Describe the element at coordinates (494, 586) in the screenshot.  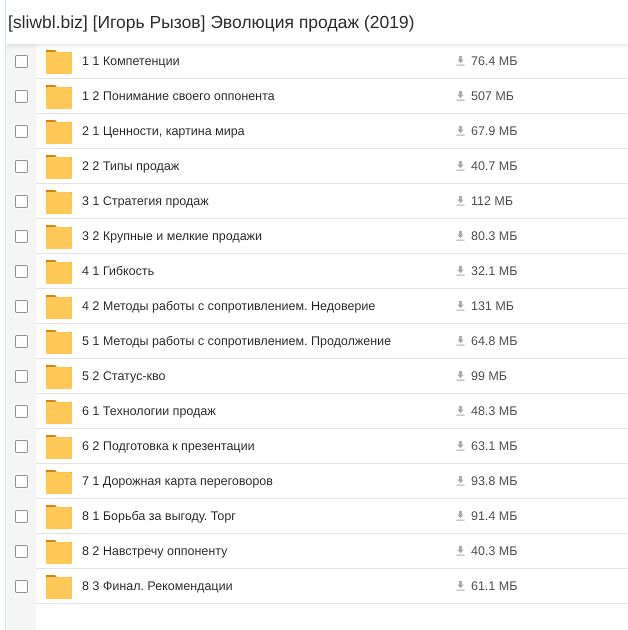
I see `file-size: 61.1 МБ` at that location.